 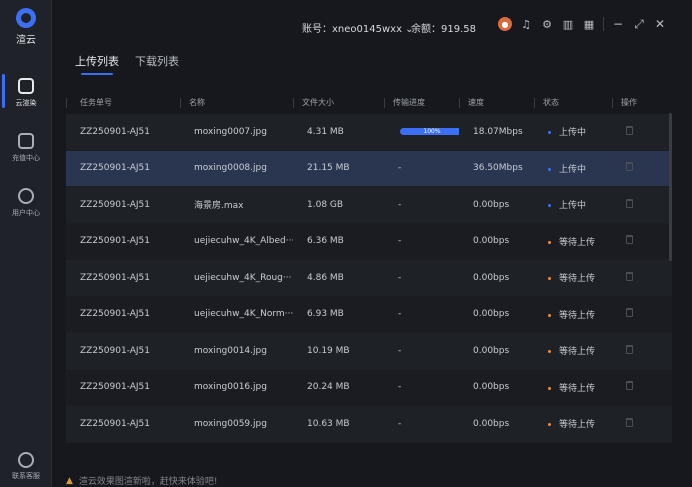 What do you see at coordinates (157, 64) in the screenshot?
I see `tab-download-list: 下载列表` at bounding box center [157, 64].